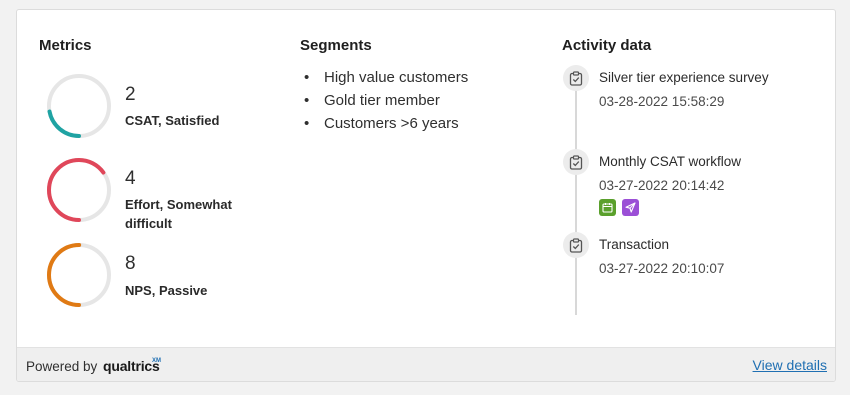  Describe the element at coordinates (607, 45) in the screenshot. I see `activity-title: Activity data` at that location.